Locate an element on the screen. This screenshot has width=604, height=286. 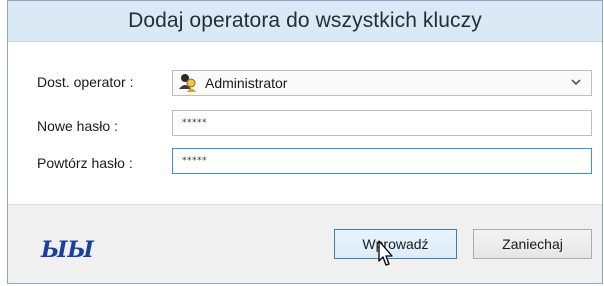
new-password-label: Nowe hasło : is located at coordinates (77, 126).